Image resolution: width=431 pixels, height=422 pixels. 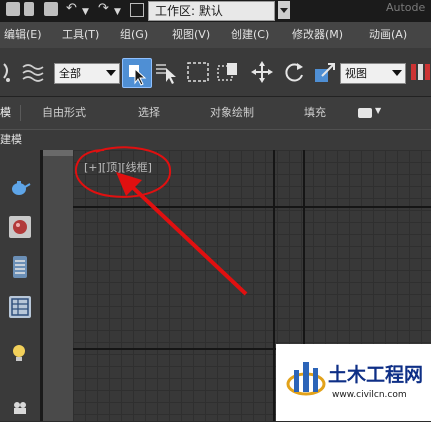 What do you see at coordinates (306, 379) in the screenshot?
I see `watermark-logo-icon` at bounding box center [306, 379].